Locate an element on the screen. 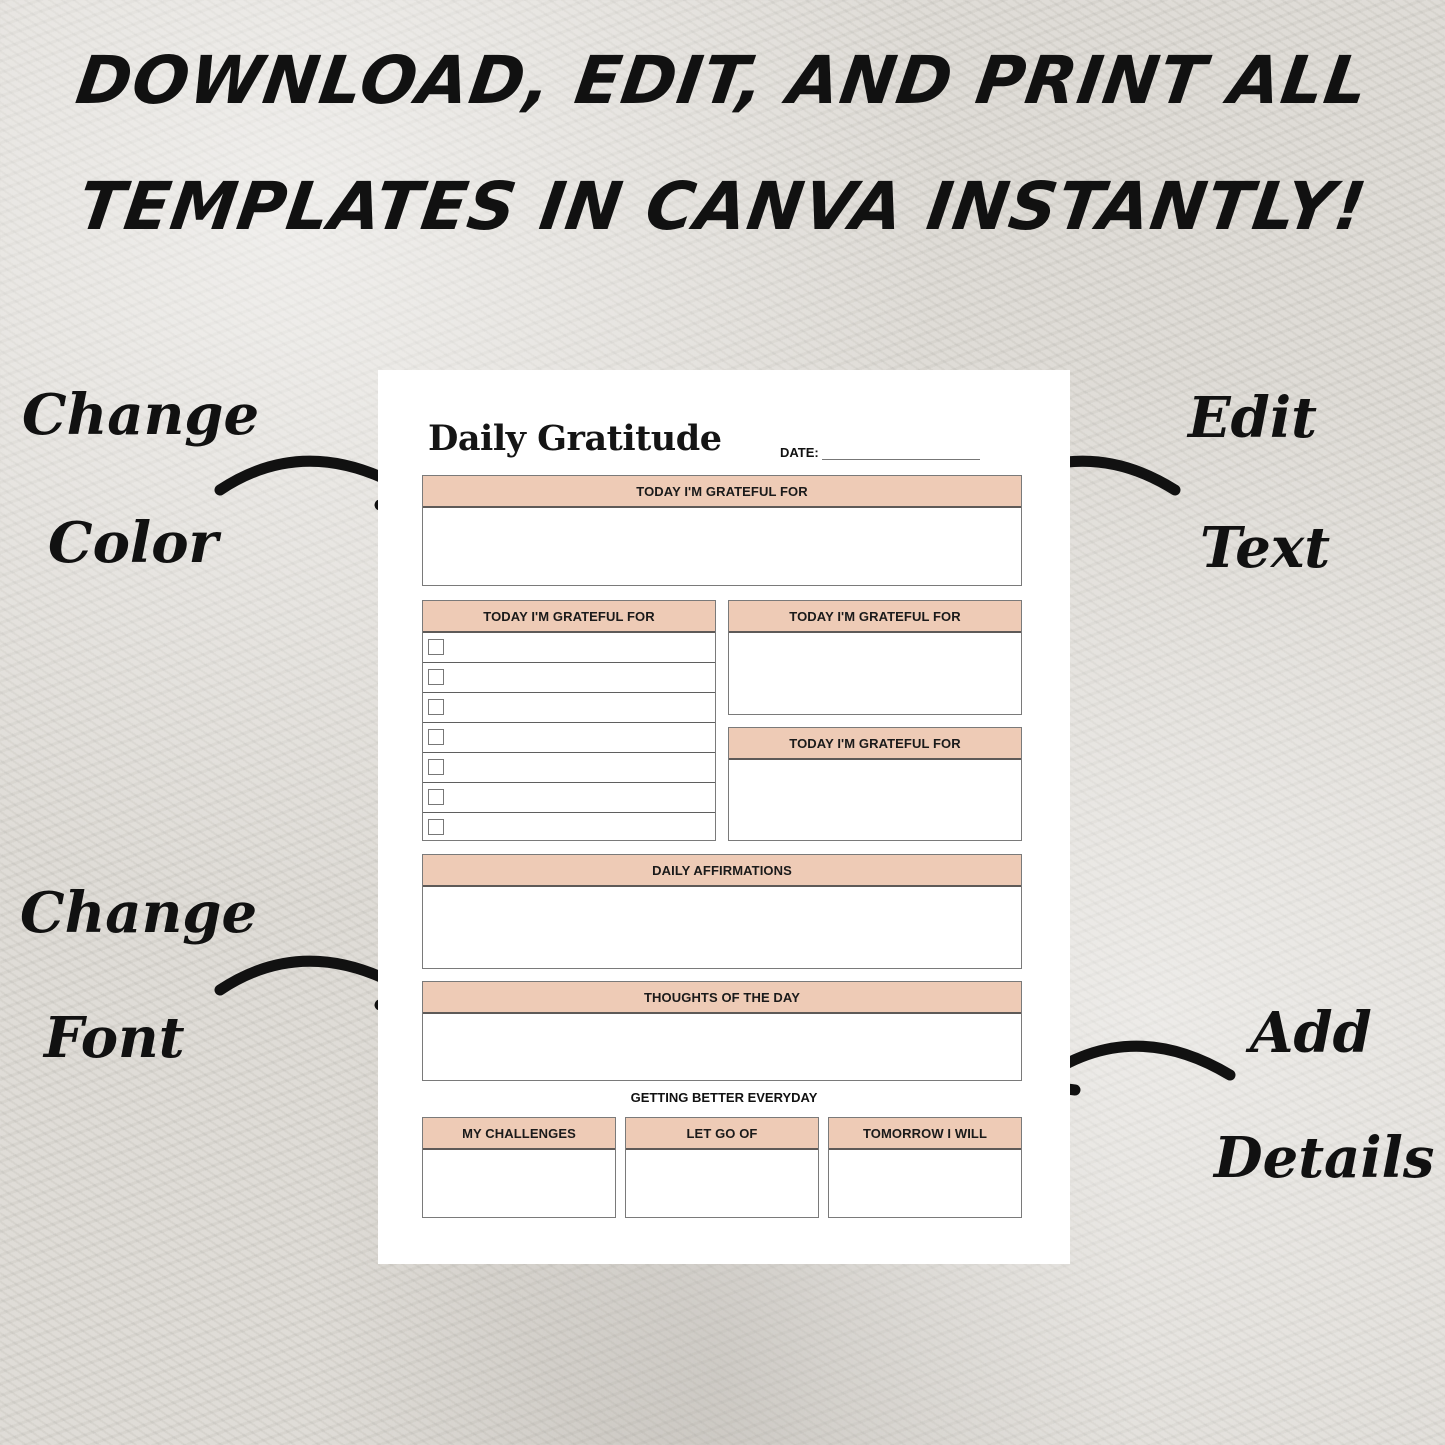 This screenshot has height=1445, width=1445. checklist-box: TODAY I'M GRATEFUL FOR is located at coordinates (569, 720).